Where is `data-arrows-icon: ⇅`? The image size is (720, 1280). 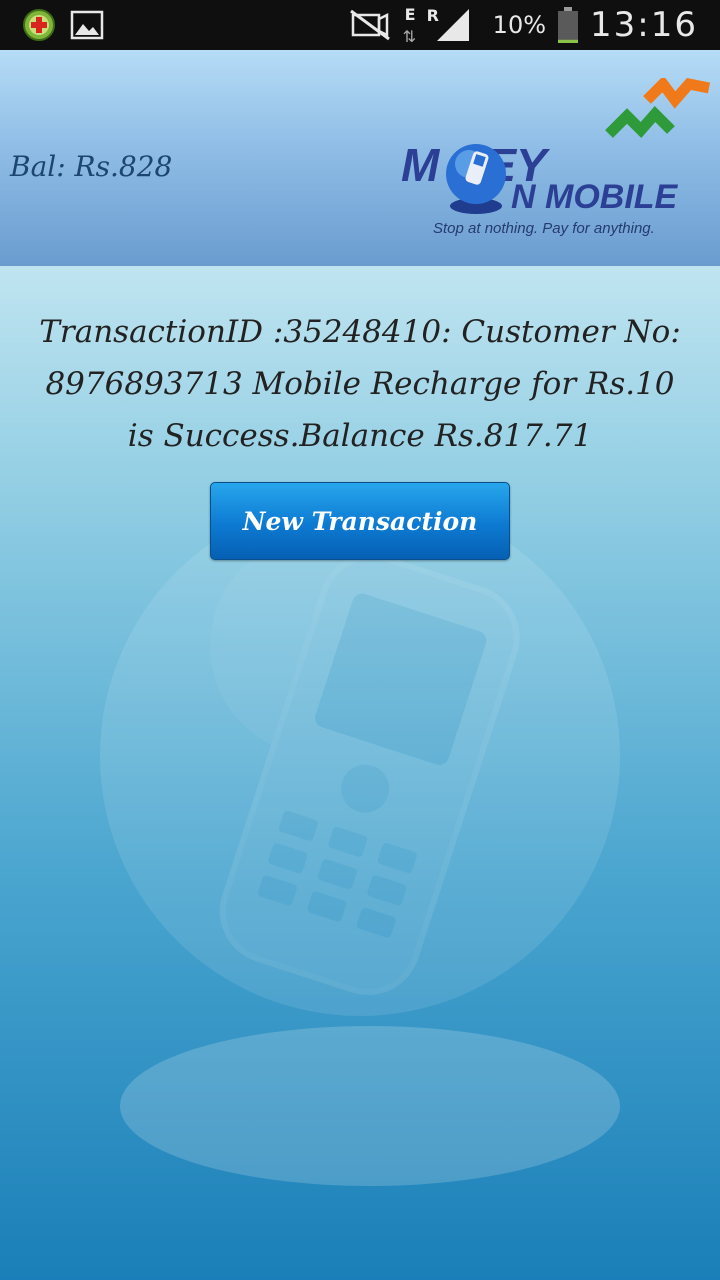
data-arrows-icon: ⇅ is located at coordinates (409, 36).